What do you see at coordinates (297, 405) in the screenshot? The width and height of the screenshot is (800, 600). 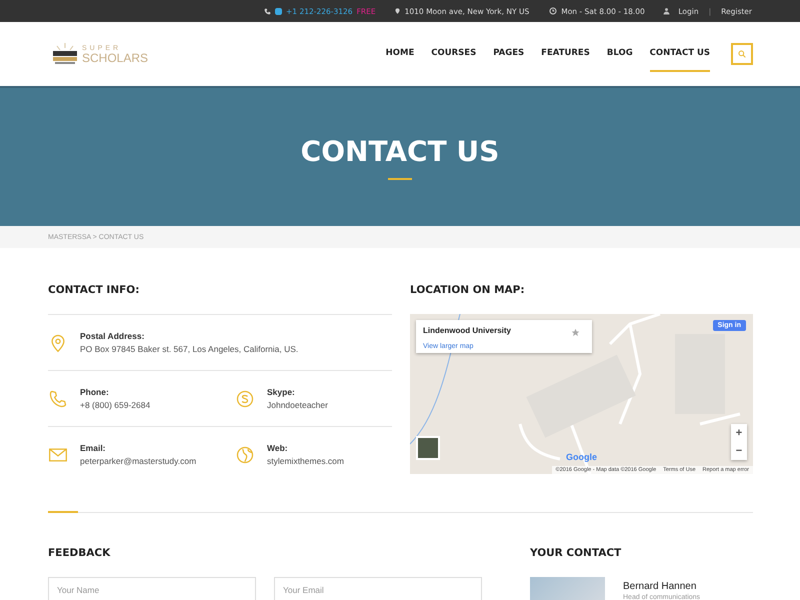 I see `contact-value: Johndoeteacher` at bounding box center [297, 405].